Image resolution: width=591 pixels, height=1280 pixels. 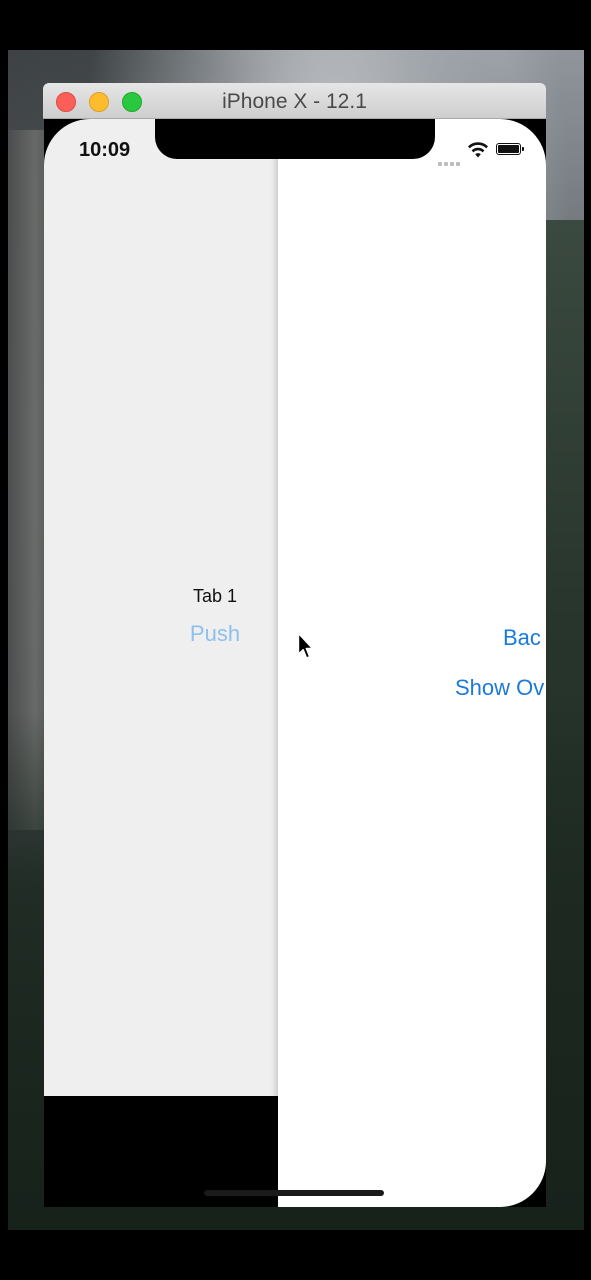 I want to click on tab-title-label: Tab 1, so click(x=215, y=596).